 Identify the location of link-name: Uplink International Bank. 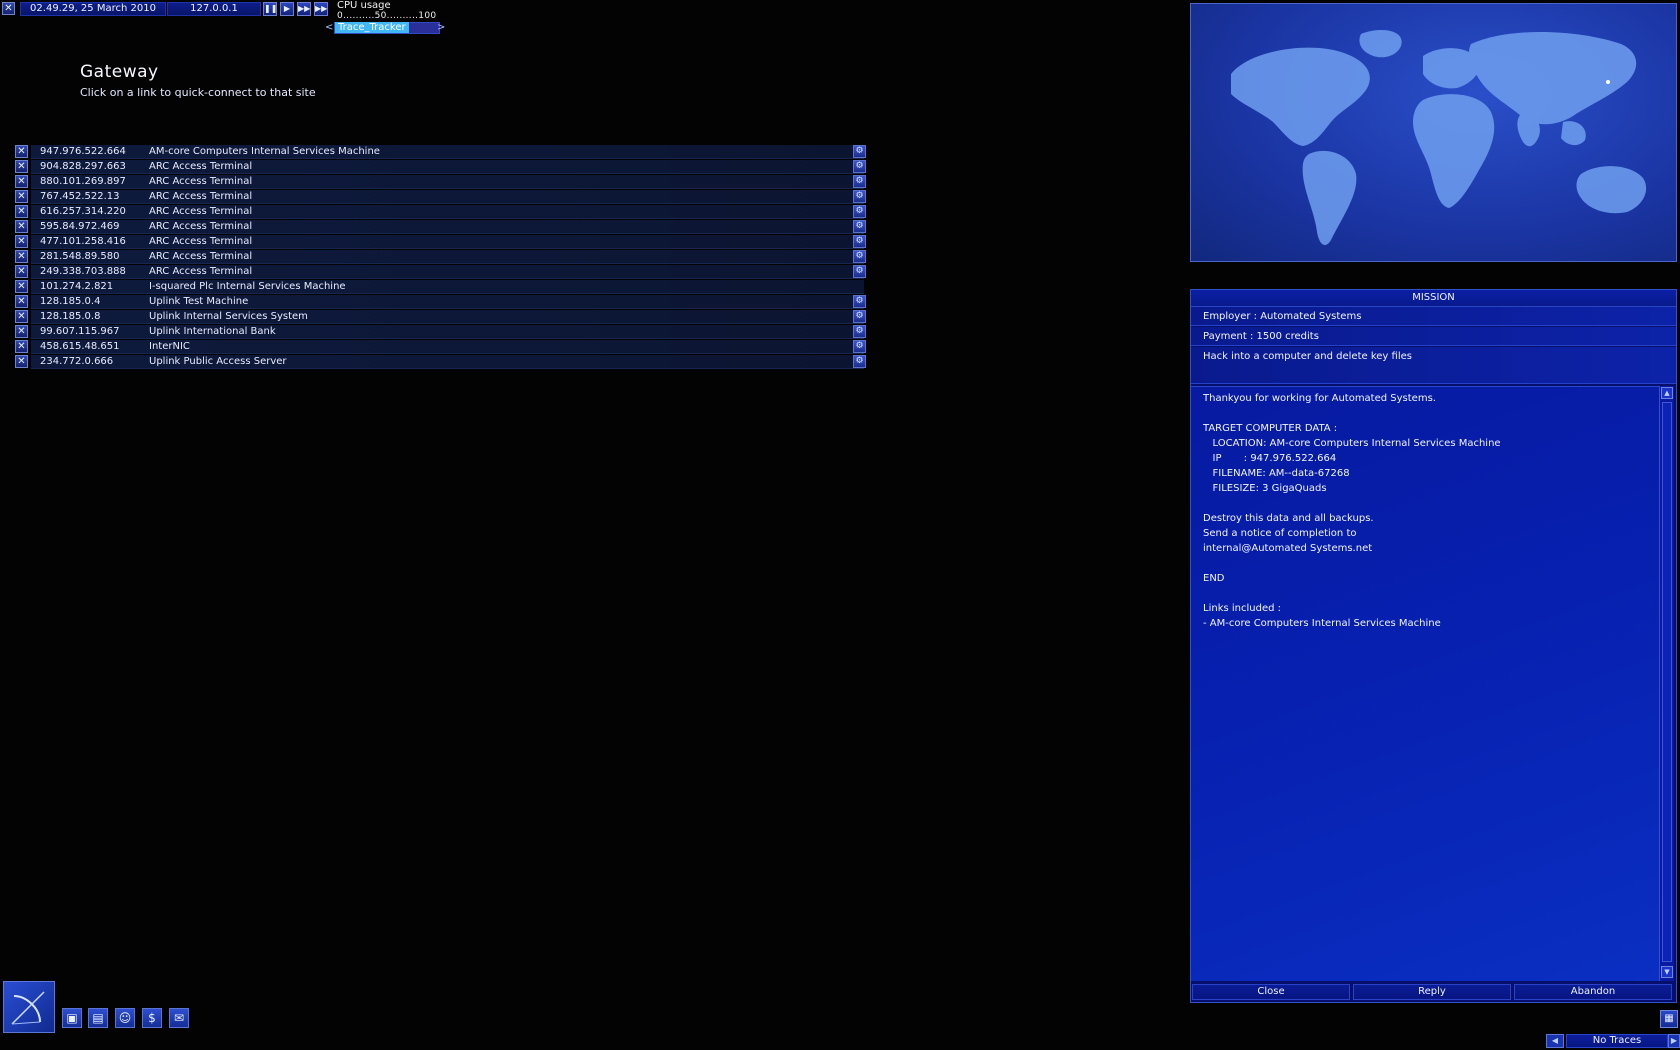
(212, 331).